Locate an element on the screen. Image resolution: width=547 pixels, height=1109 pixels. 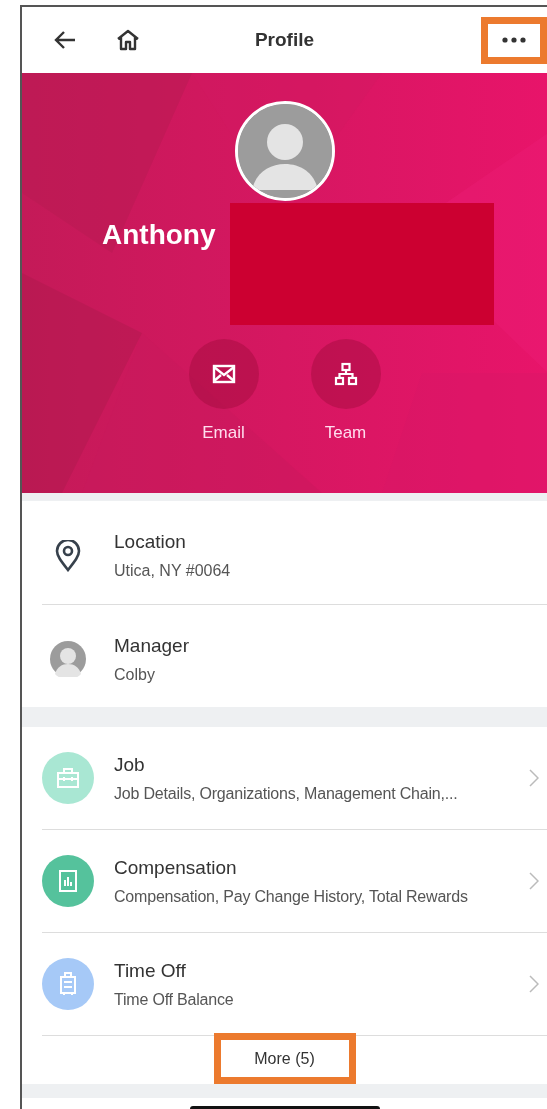
section-subtitle: Compensation, Pay Change History, Total Rewards is located at coordinates (291, 896).